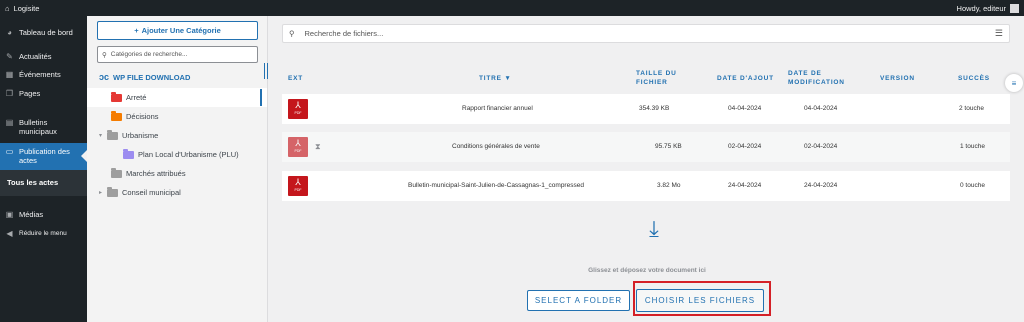  What do you see at coordinates (177, 173) in the screenshot?
I see `category-item-marches: Marchés attribués` at bounding box center [177, 173].